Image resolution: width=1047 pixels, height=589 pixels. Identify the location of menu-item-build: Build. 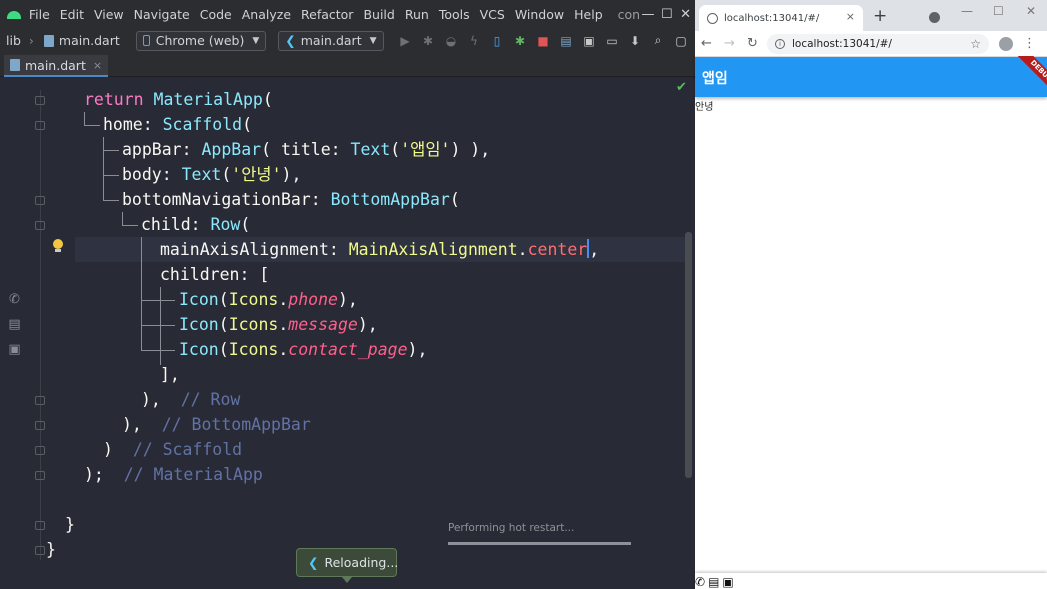
(378, 14).